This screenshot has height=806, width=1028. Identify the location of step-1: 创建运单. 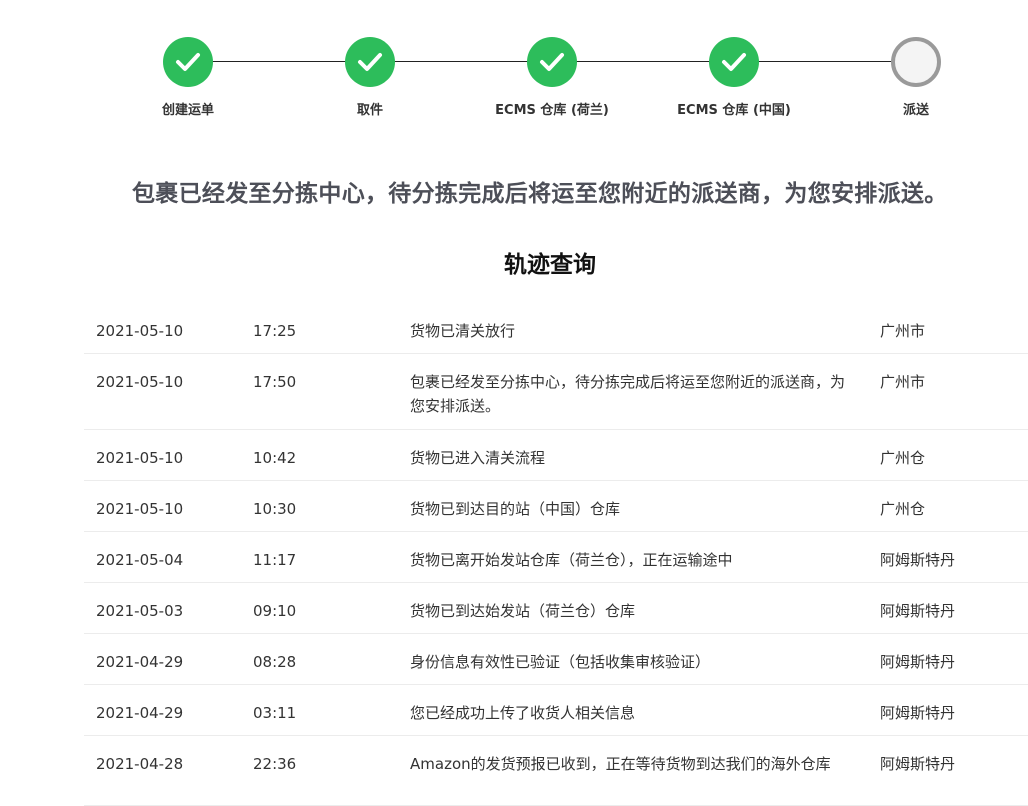
(188, 77).